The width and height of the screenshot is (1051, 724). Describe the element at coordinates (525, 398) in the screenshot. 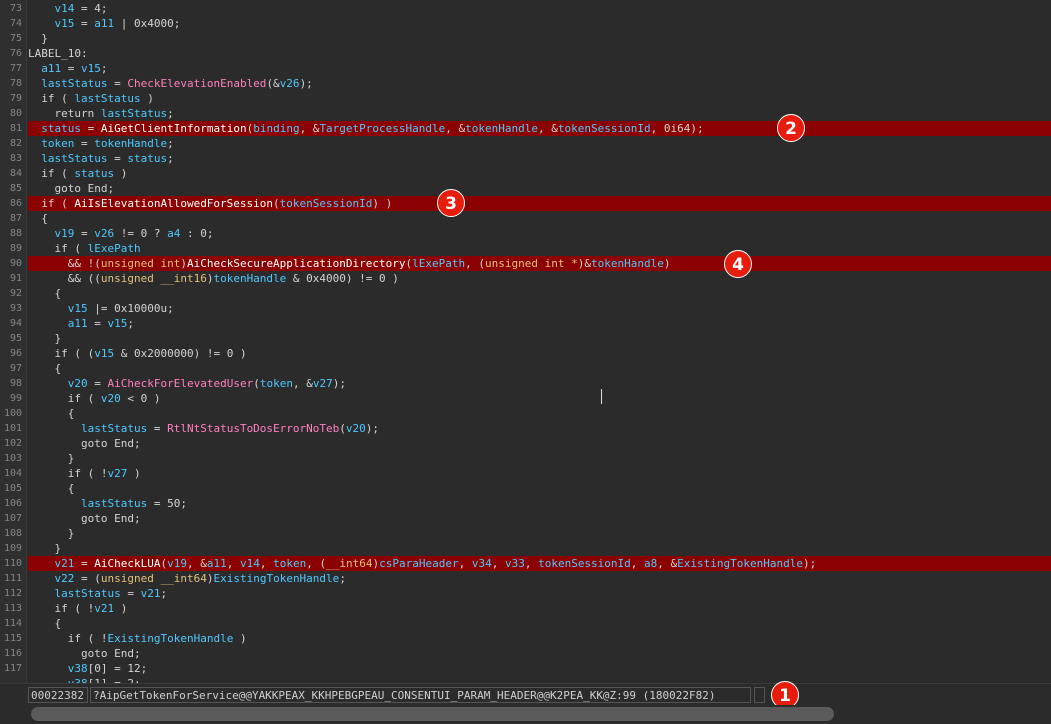

I see `code-line: 99 if ( v20 < 0 )` at that location.